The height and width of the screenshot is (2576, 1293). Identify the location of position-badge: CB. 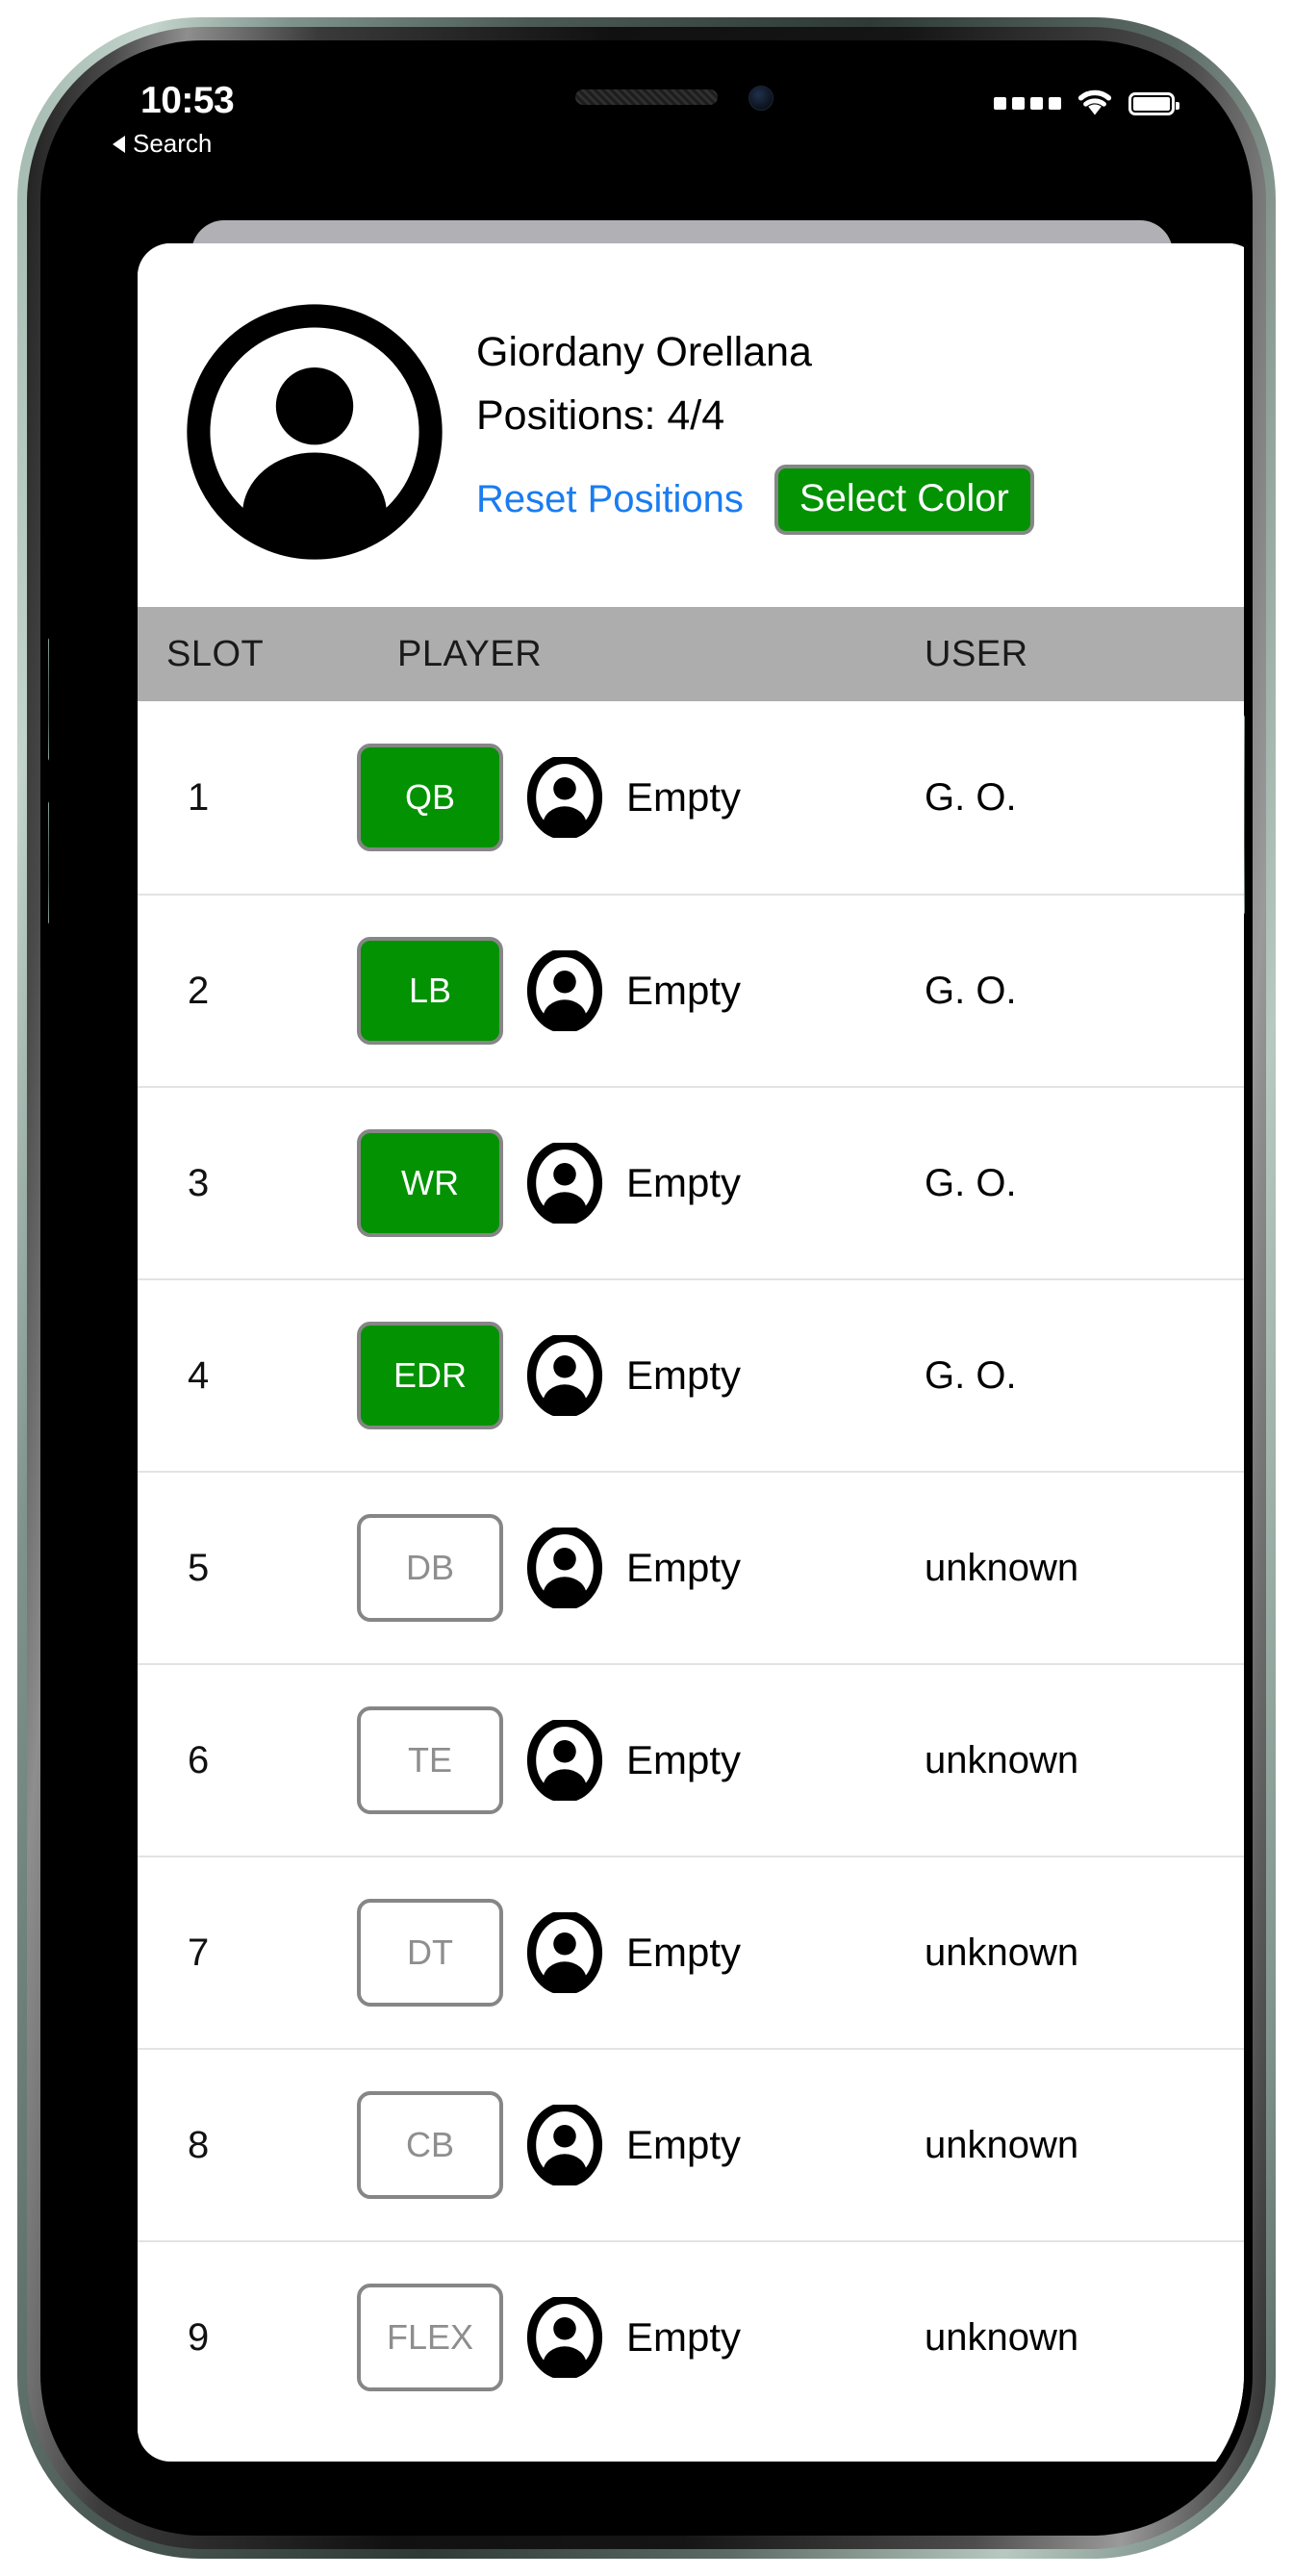
(430, 2145).